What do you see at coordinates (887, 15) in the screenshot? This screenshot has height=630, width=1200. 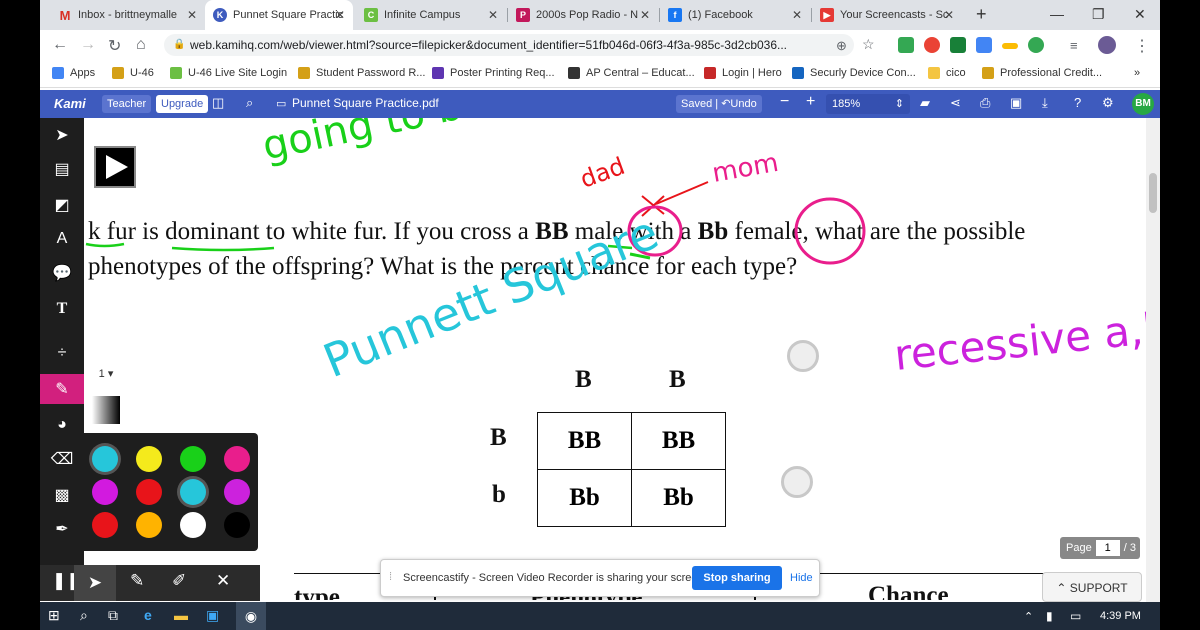 I see `tab-screencasts: ▶ Your Screencasts - Sc ✕` at bounding box center [887, 15].